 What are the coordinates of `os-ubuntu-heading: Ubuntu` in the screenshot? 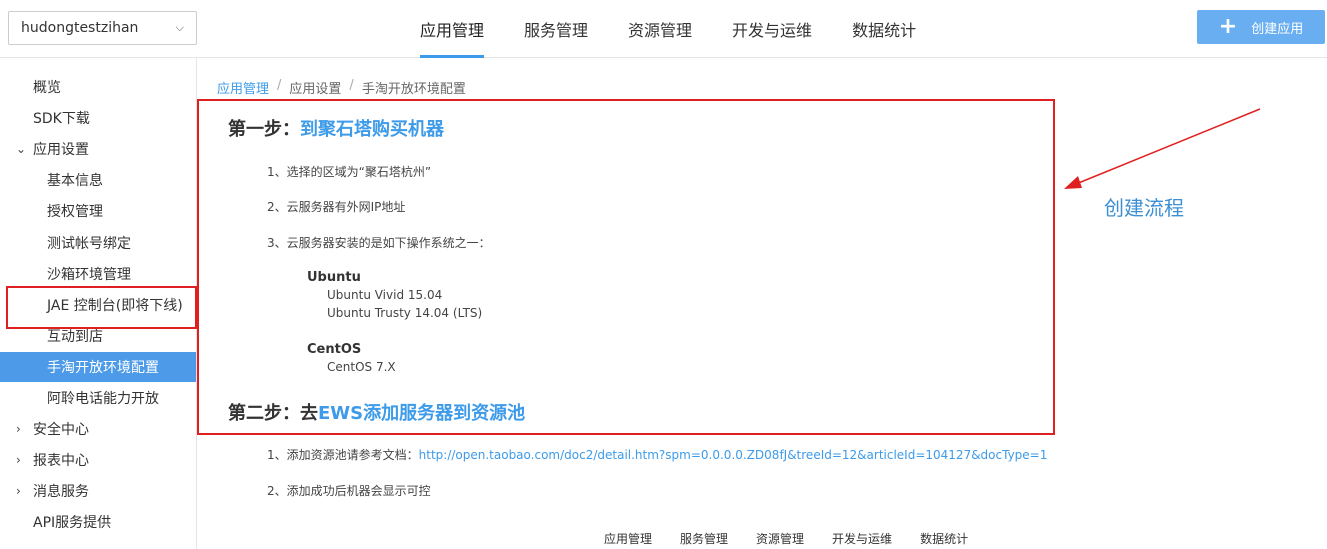 It's located at (334, 277).